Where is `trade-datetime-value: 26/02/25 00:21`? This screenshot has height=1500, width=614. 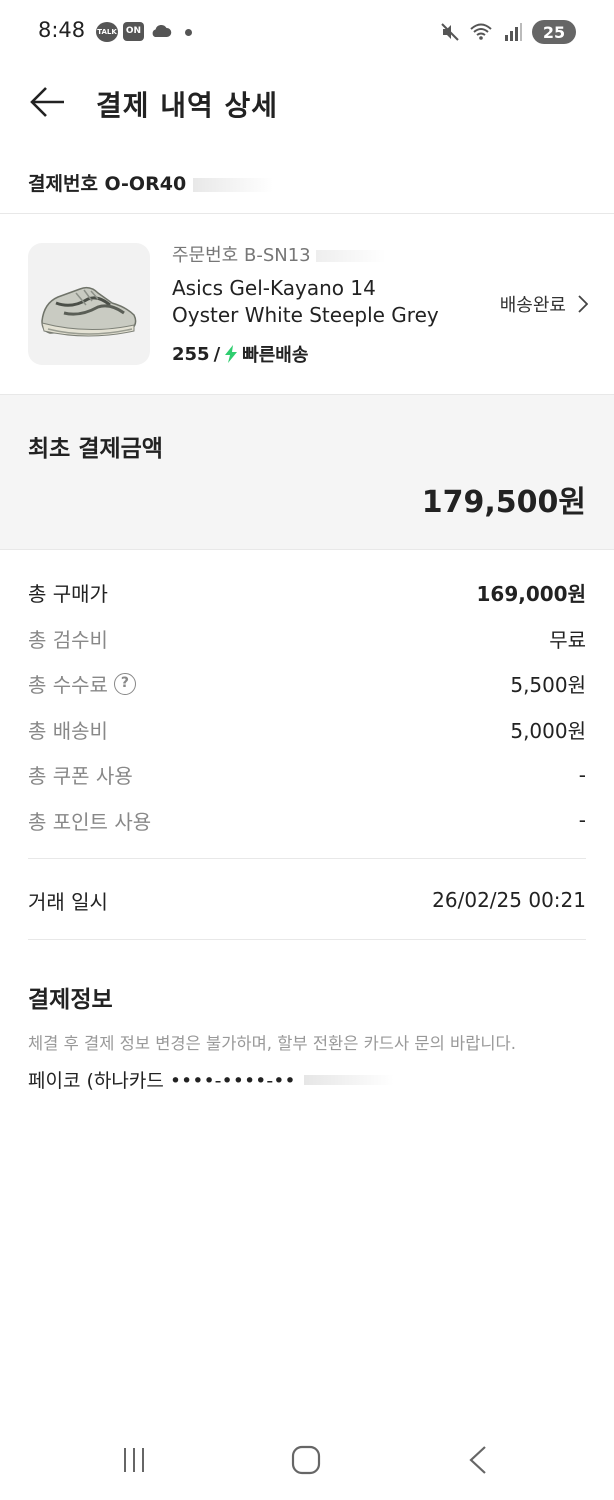 trade-datetime-value: 26/02/25 00:21 is located at coordinates (509, 900).